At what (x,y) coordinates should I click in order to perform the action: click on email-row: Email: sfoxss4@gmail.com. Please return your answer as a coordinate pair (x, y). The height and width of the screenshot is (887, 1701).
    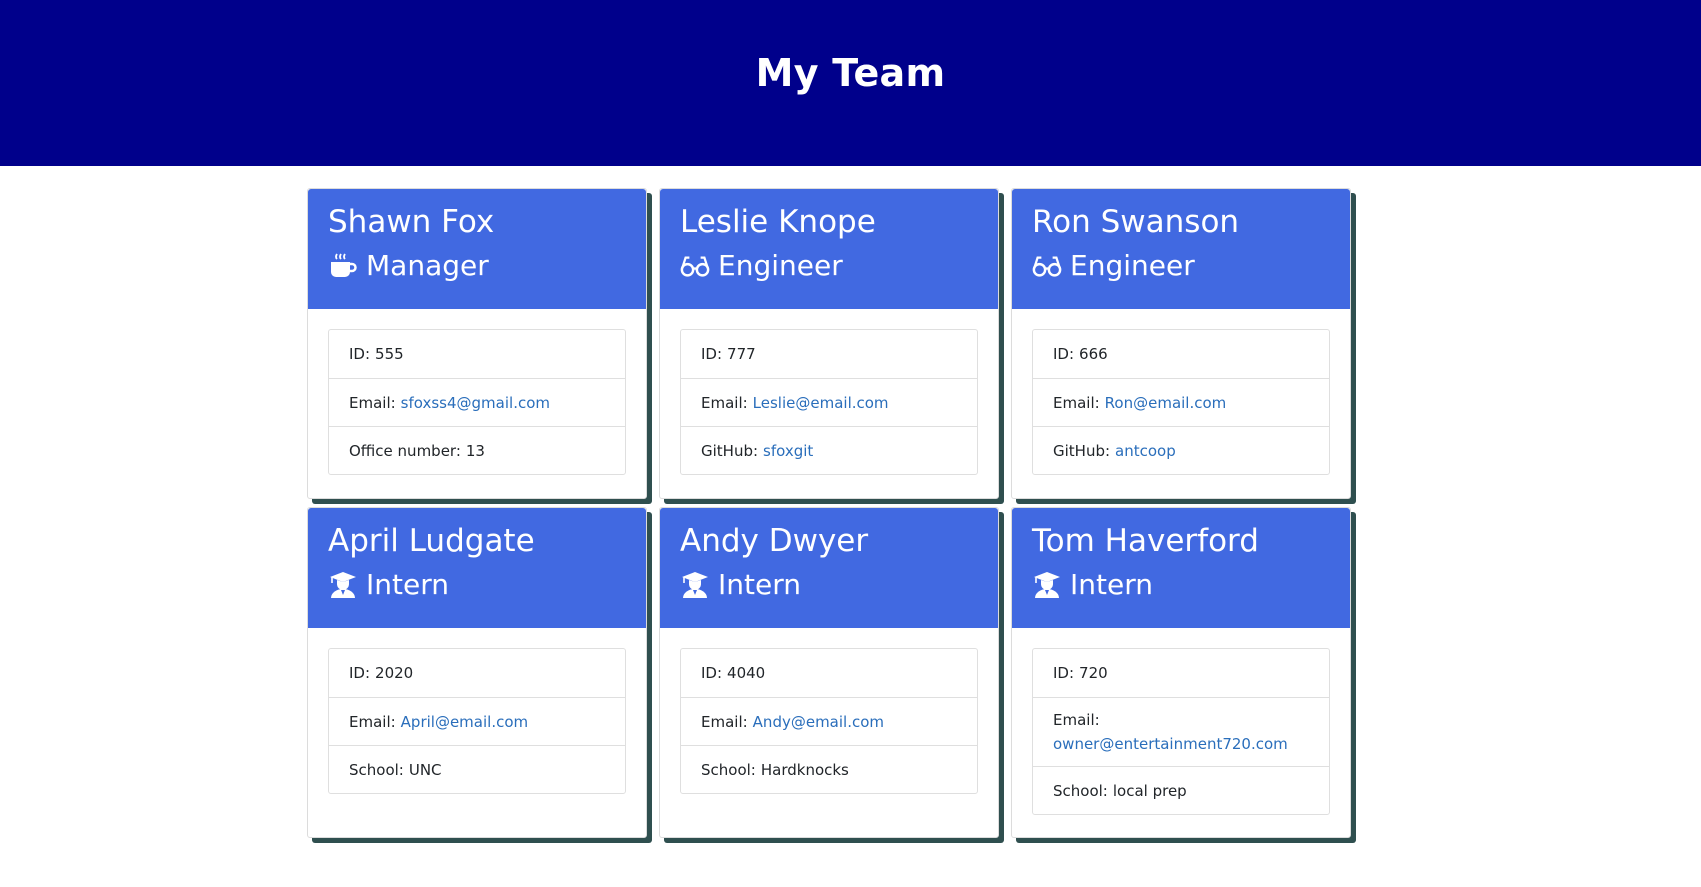
    Looking at the image, I should click on (477, 402).